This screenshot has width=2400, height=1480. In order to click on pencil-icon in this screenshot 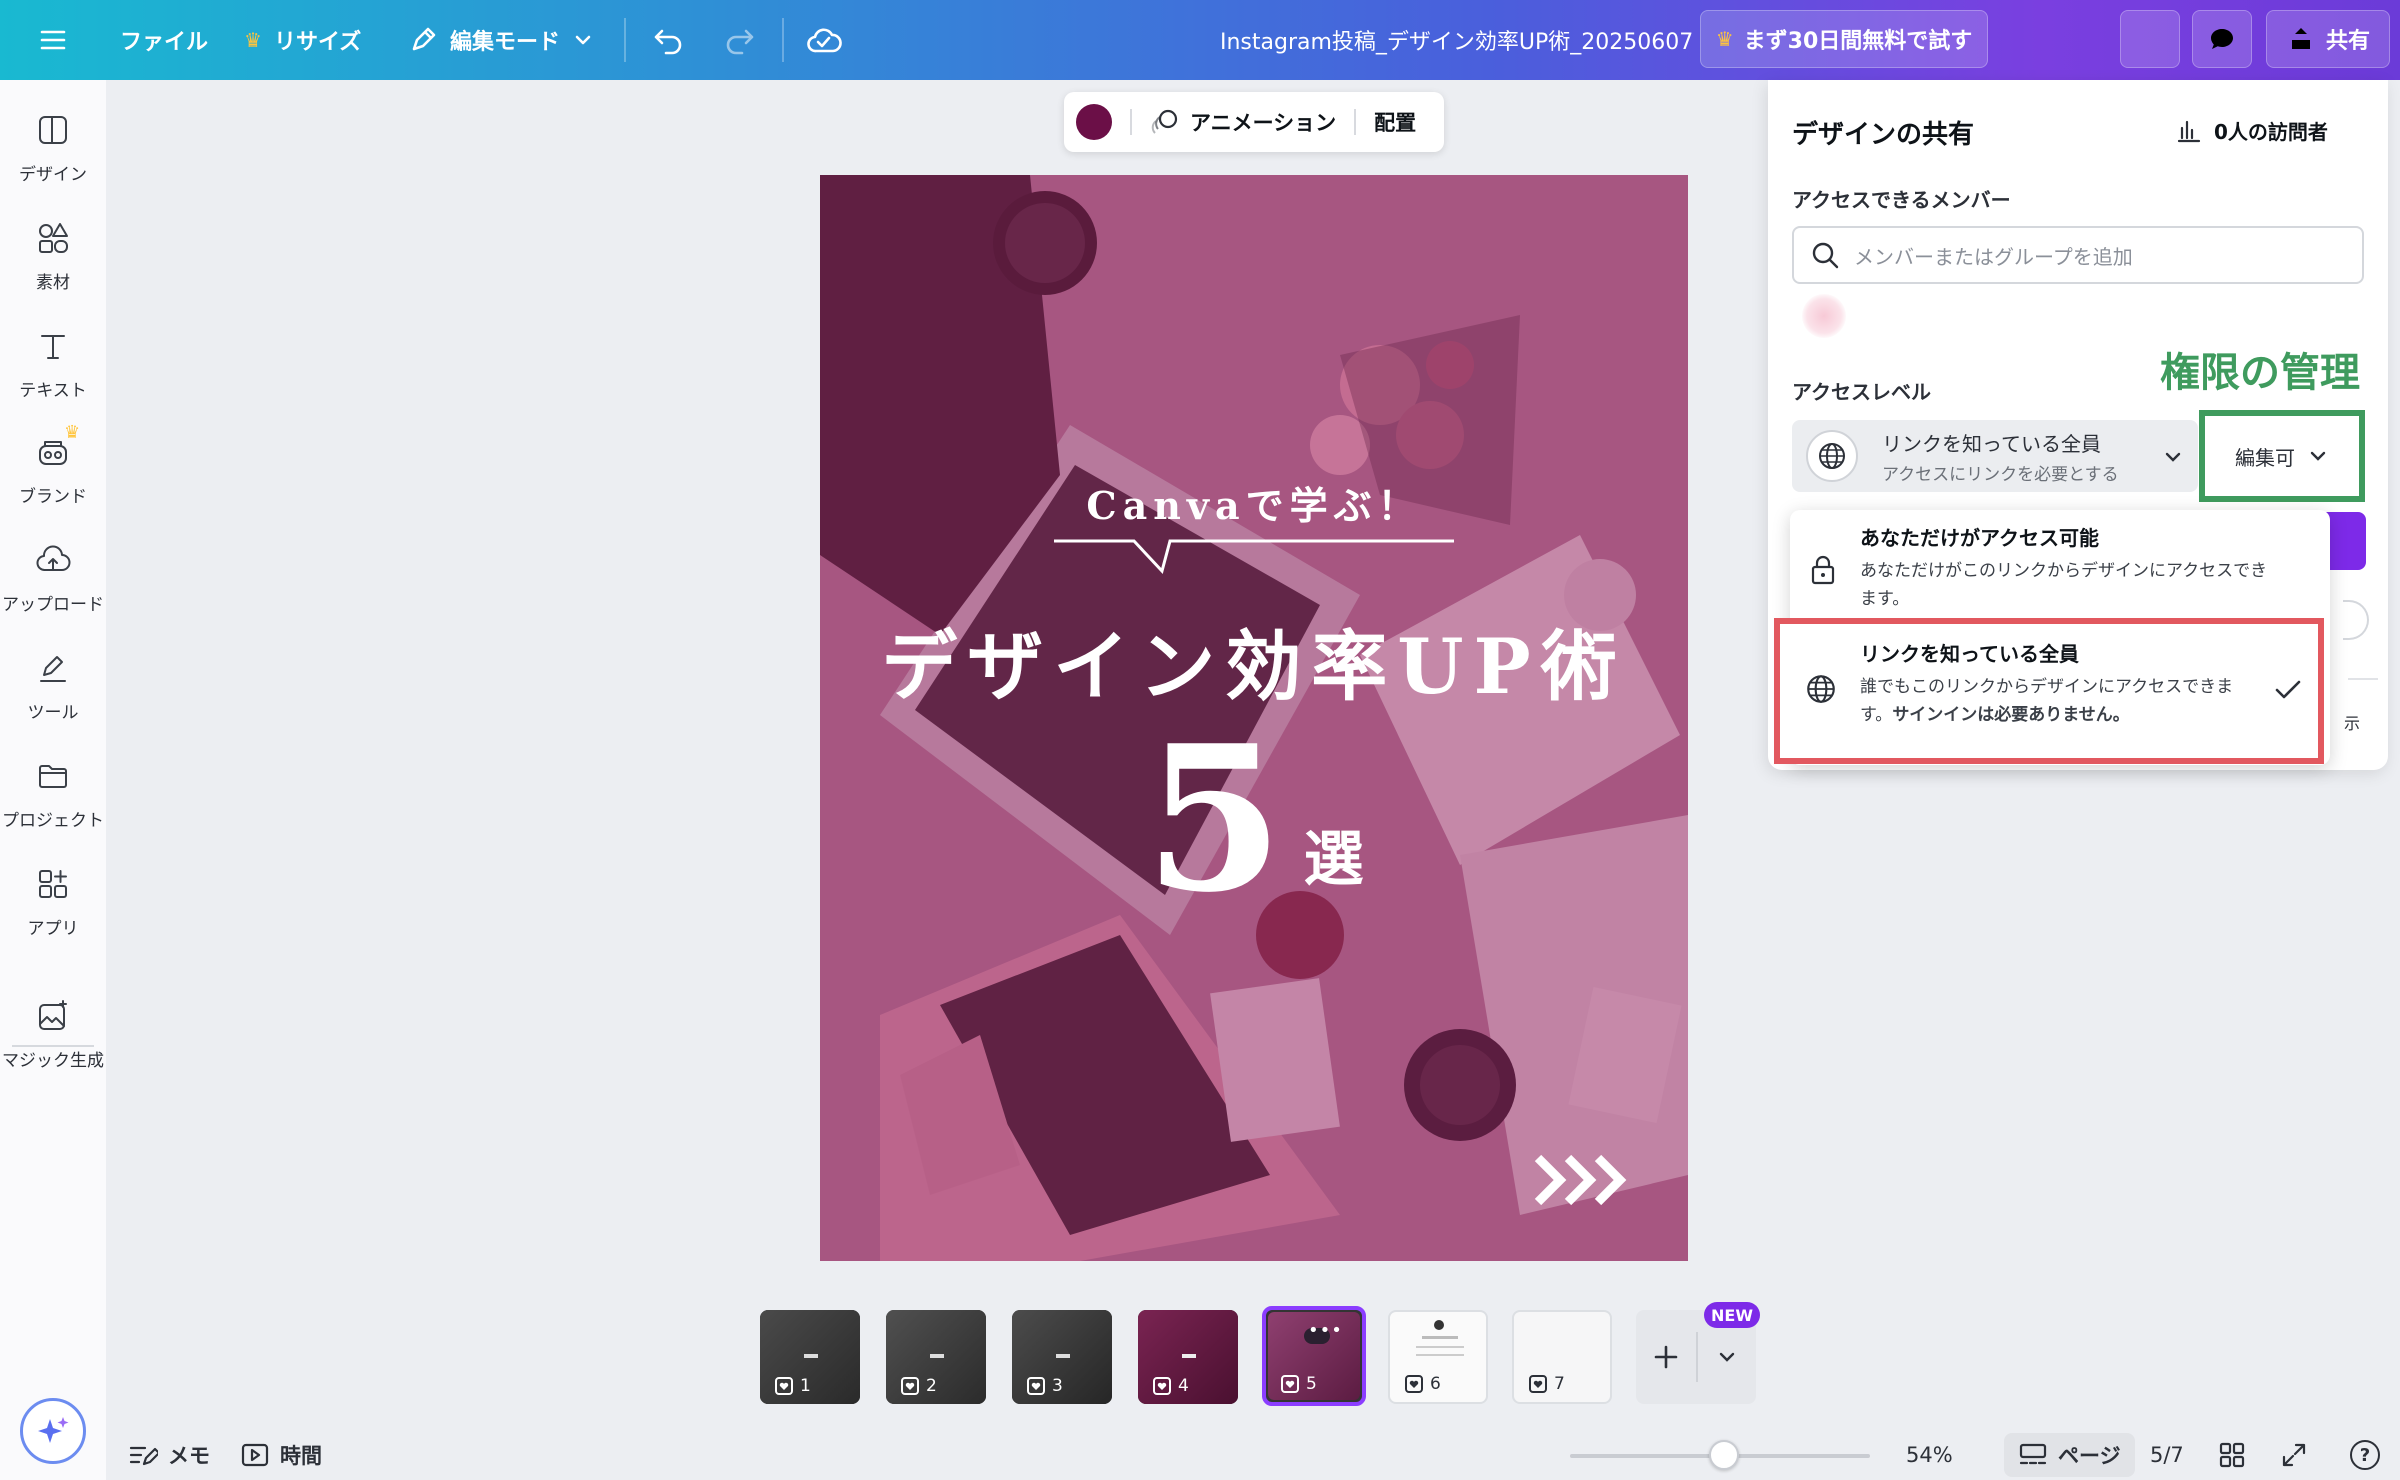, I will do `click(424, 39)`.